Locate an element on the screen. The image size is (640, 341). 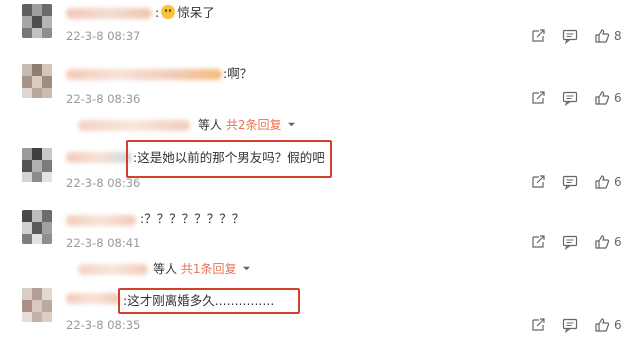
comment-timestamp: 22-3-8 08:35 is located at coordinates (103, 325).